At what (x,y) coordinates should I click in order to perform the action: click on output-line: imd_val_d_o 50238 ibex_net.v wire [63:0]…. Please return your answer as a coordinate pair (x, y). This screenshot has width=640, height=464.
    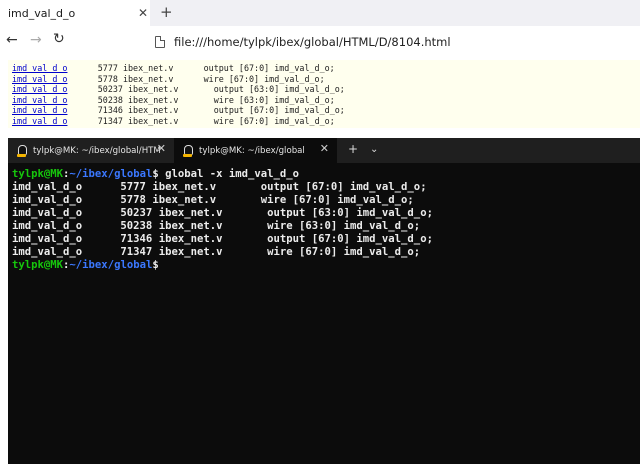
    Looking at the image, I should click on (216, 226).